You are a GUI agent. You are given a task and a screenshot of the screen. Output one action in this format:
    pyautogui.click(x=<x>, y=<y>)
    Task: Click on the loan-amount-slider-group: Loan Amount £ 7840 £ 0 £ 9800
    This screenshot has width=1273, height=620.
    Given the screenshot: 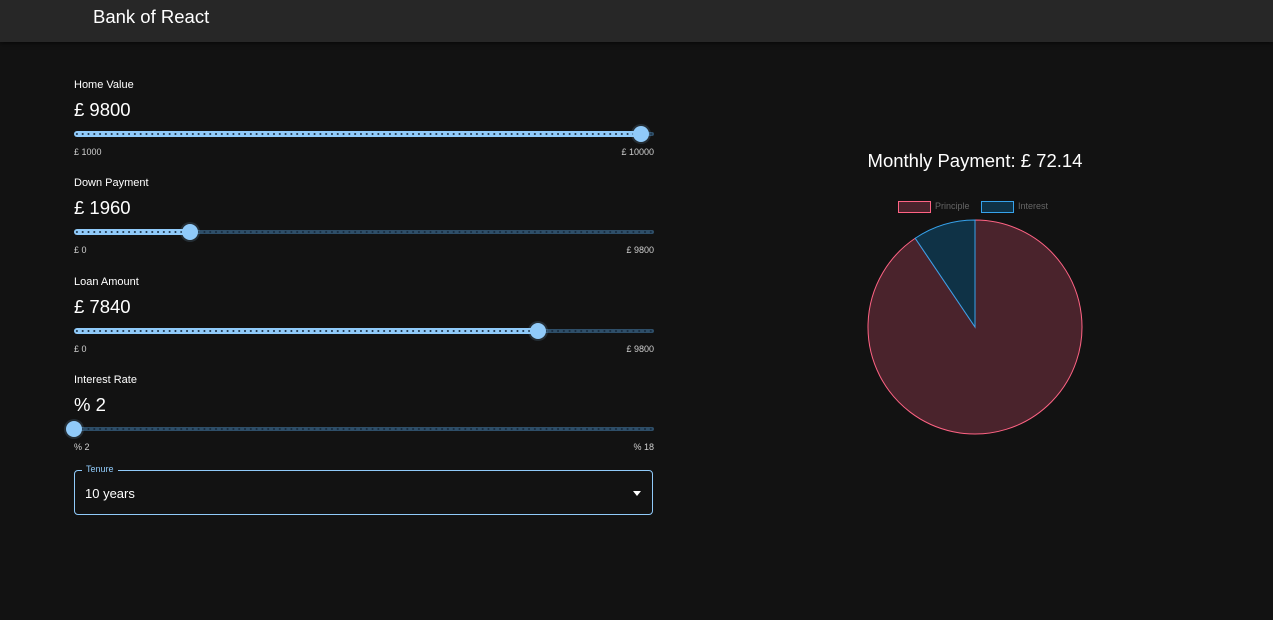 What is the action you would take?
    pyautogui.click(x=364, y=321)
    